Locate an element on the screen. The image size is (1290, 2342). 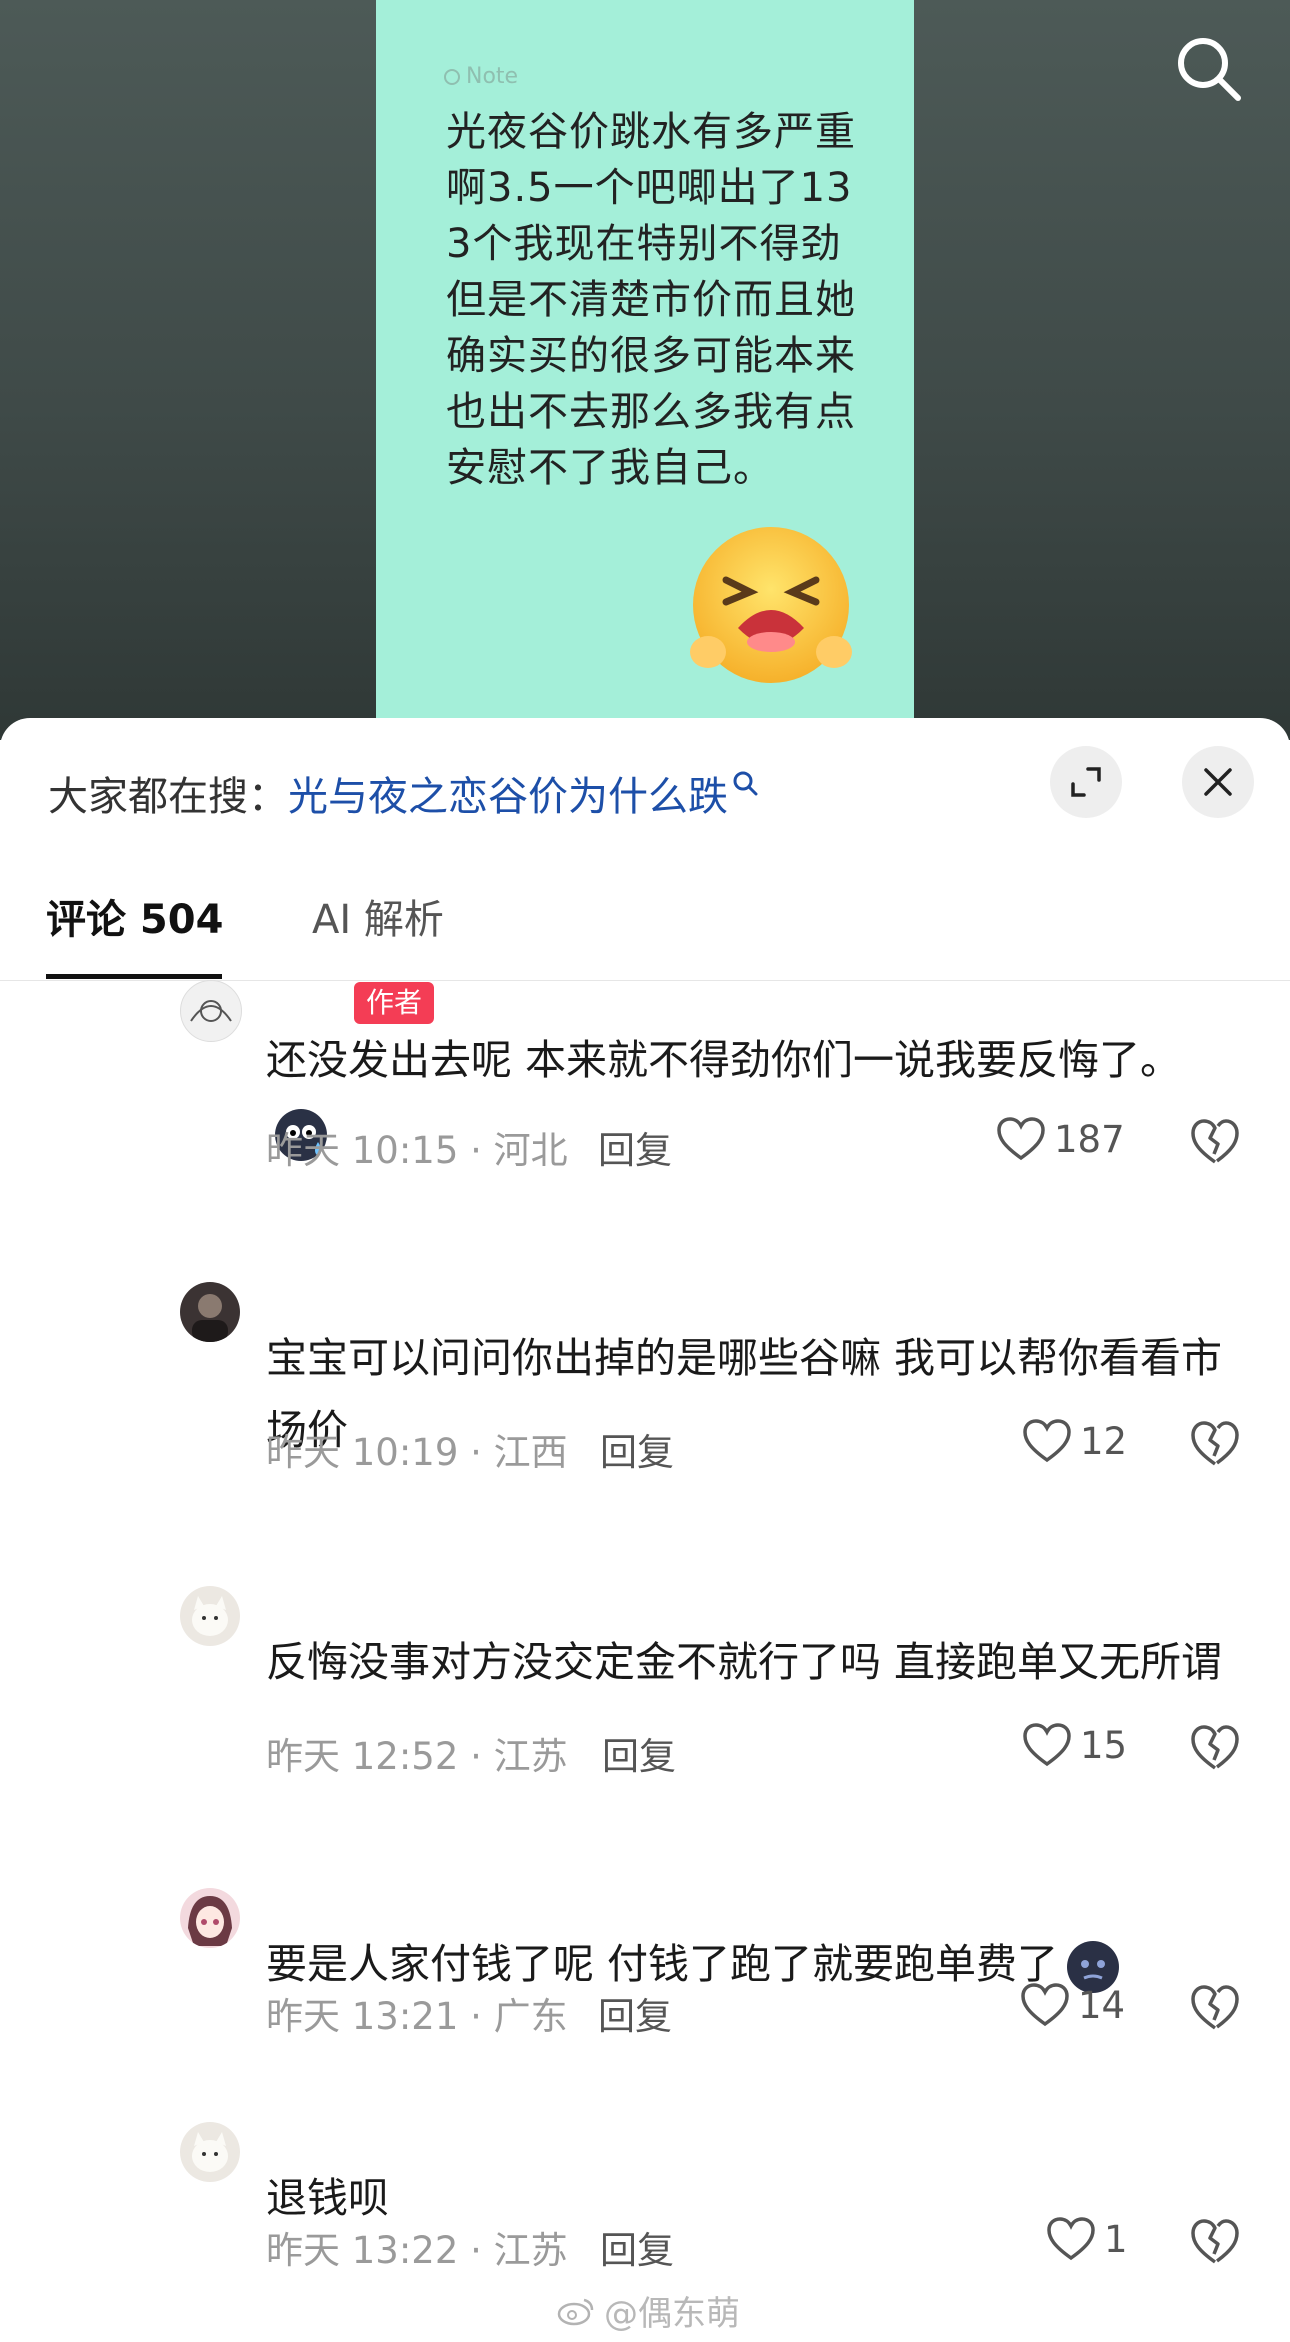
trending-search: 大家都在搜： 光与夜之恋谷价为什么跌 is located at coordinates (403, 793).